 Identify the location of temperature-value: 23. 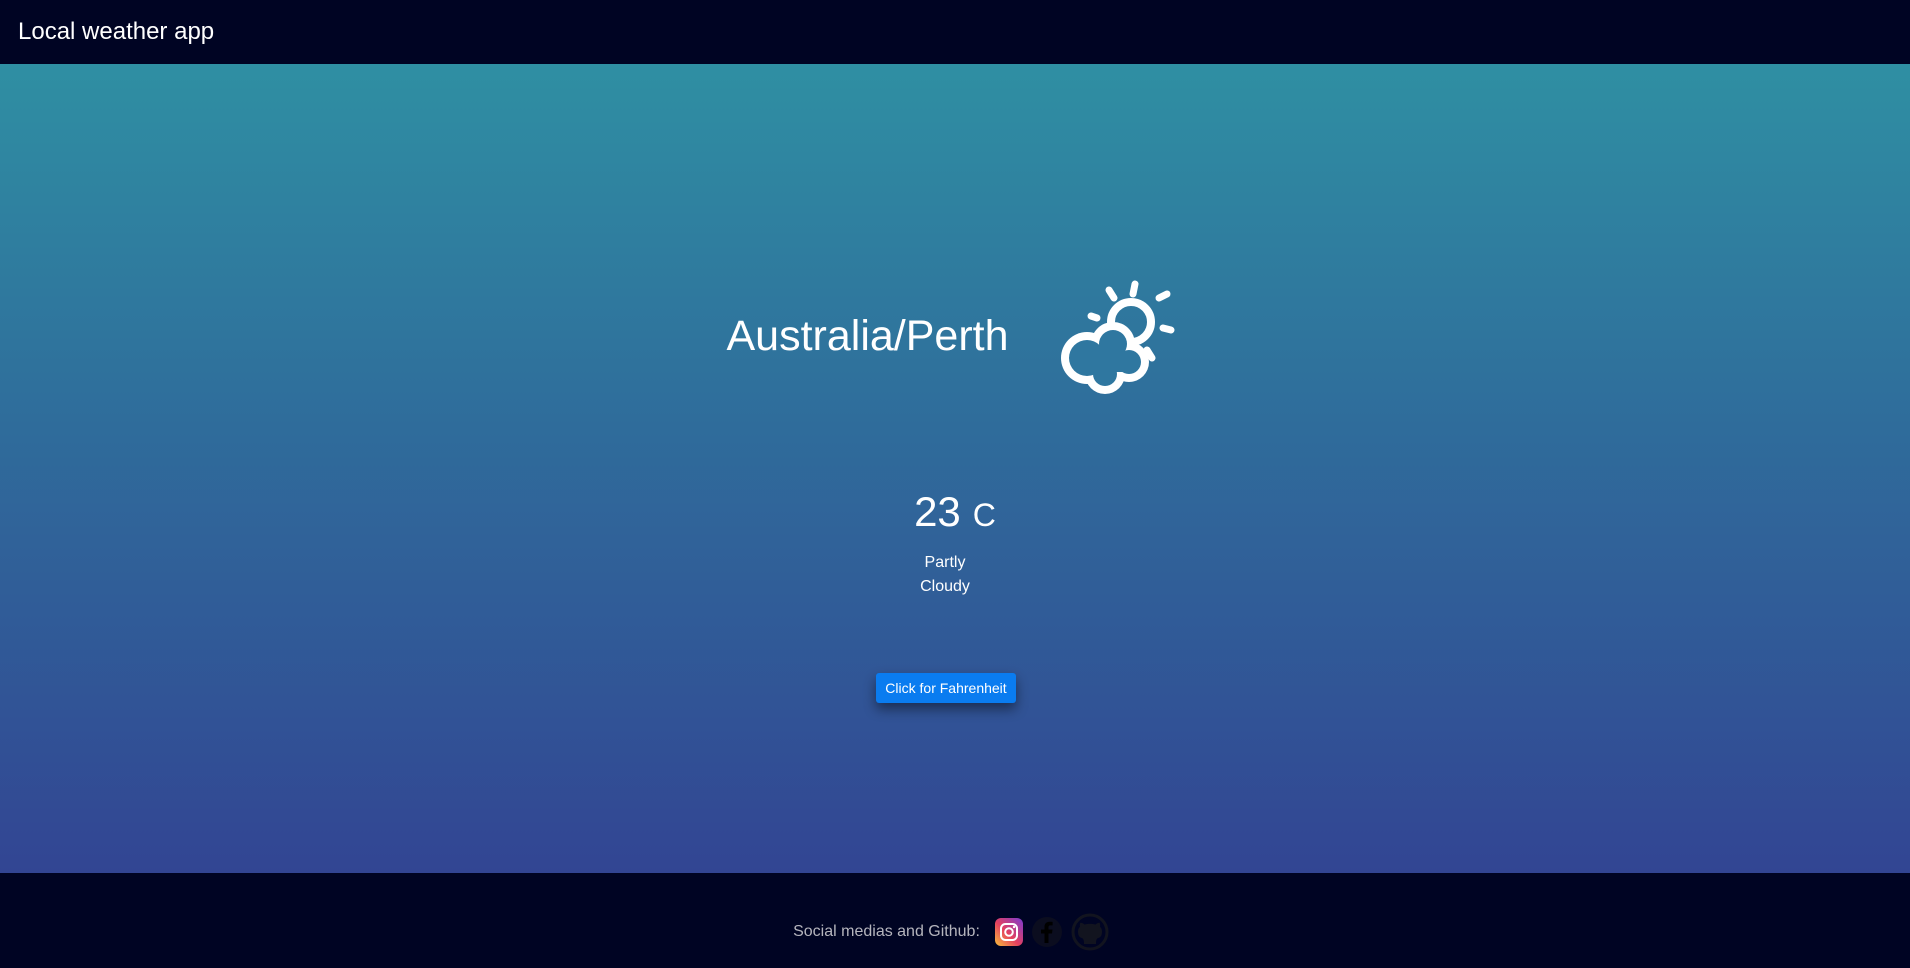
(937, 511).